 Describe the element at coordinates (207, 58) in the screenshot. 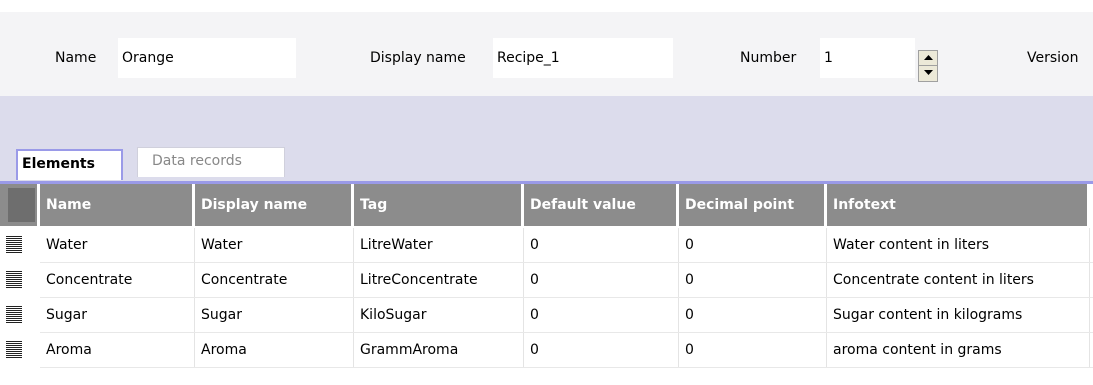

I see `name-field: Orange` at that location.